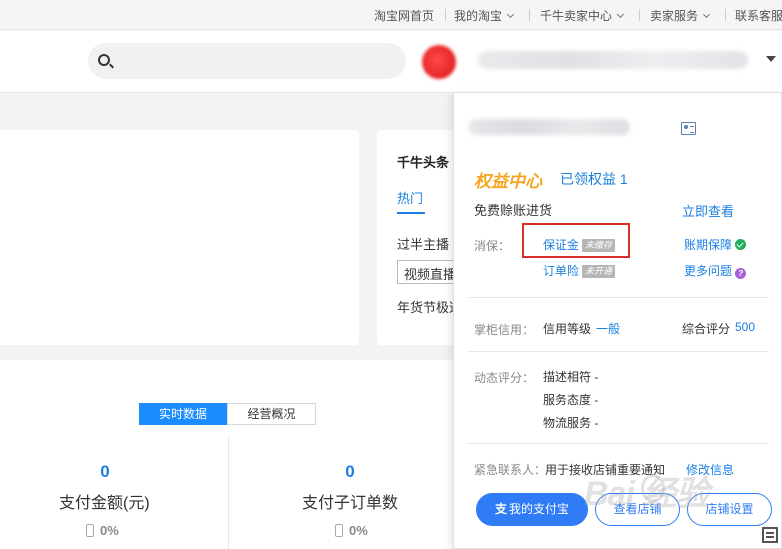 Image resolution: width=782 pixels, height=549 pixels. Describe the element at coordinates (350, 471) in the screenshot. I see `metric-sub-orders-value: 0` at that location.